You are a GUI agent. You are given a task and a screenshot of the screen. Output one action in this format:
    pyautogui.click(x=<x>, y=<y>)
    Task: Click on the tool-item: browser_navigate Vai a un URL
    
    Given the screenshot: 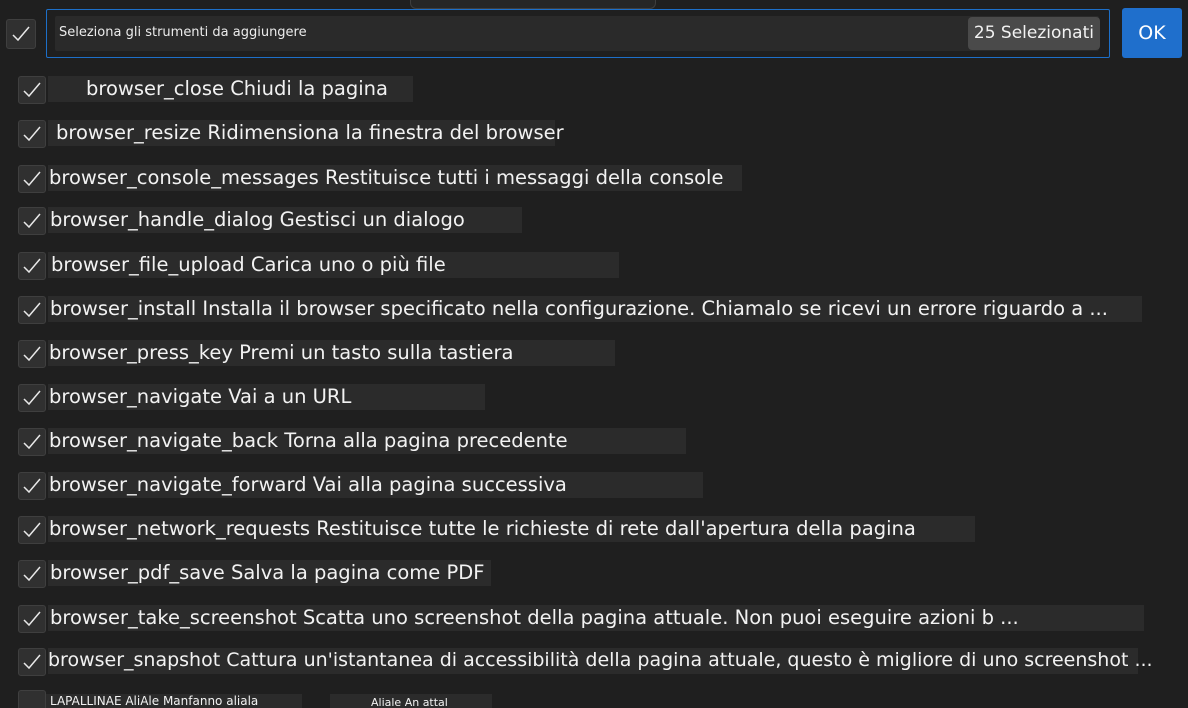 What is the action you would take?
    pyautogui.click(x=594, y=397)
    